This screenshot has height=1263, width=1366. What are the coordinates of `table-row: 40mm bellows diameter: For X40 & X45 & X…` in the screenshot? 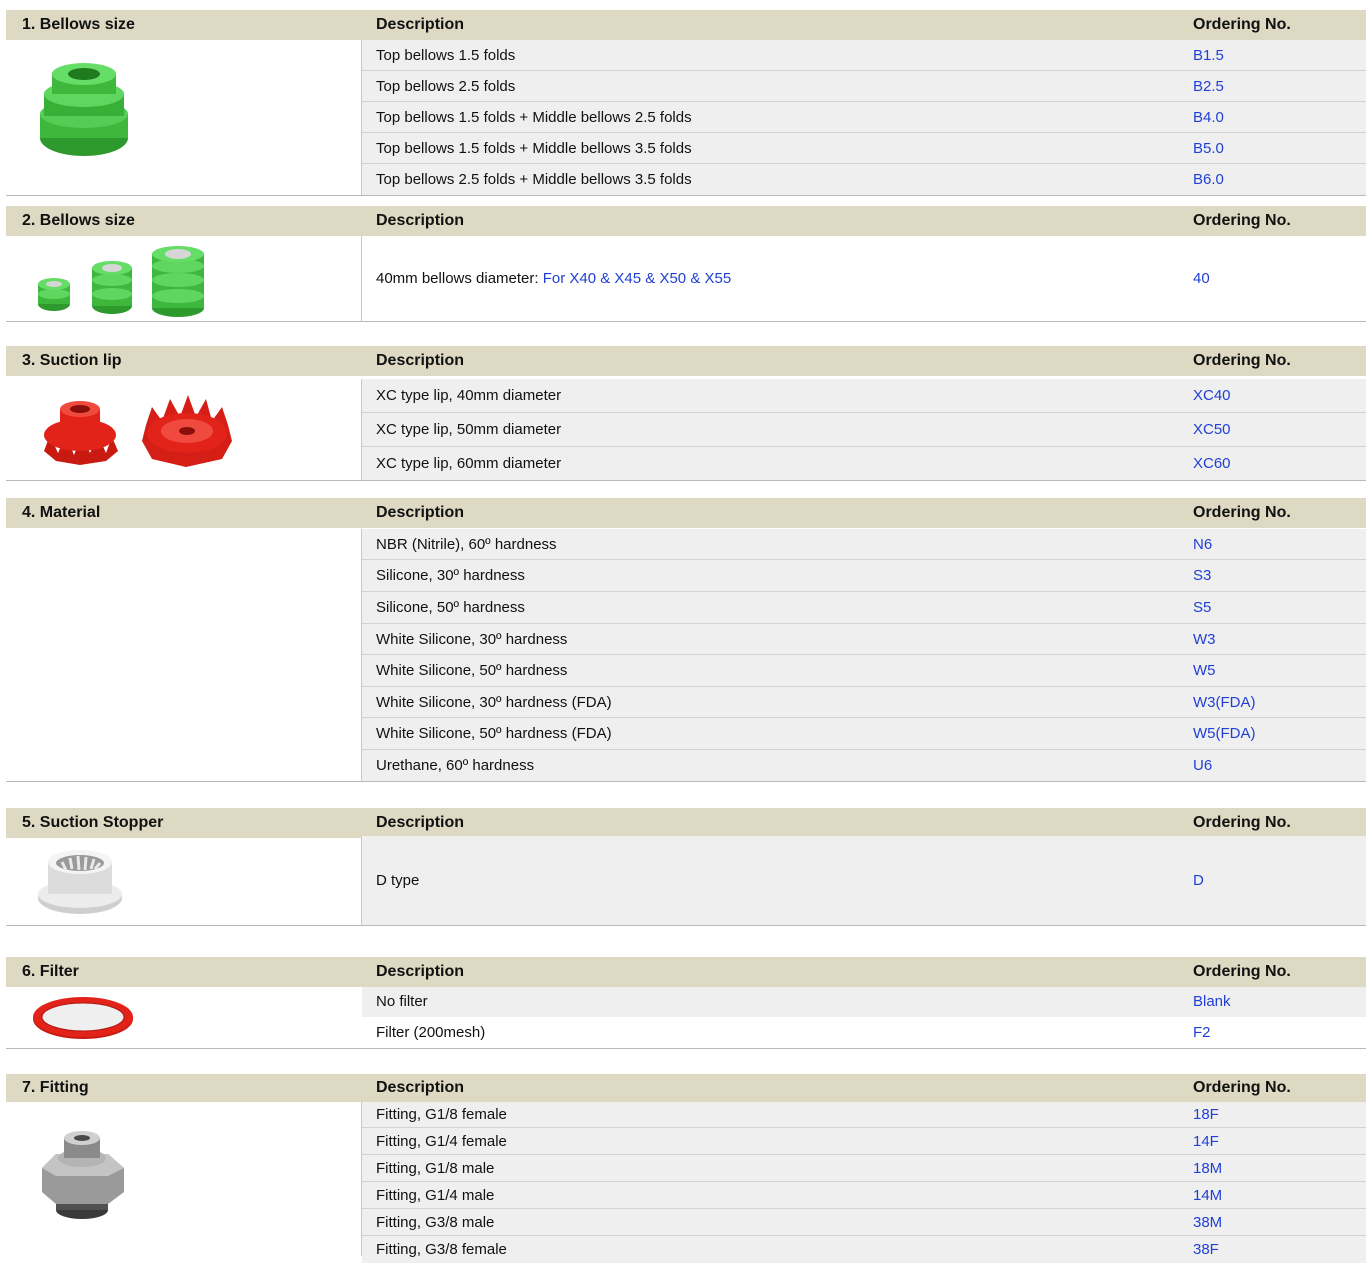 It's located at (864, 278).